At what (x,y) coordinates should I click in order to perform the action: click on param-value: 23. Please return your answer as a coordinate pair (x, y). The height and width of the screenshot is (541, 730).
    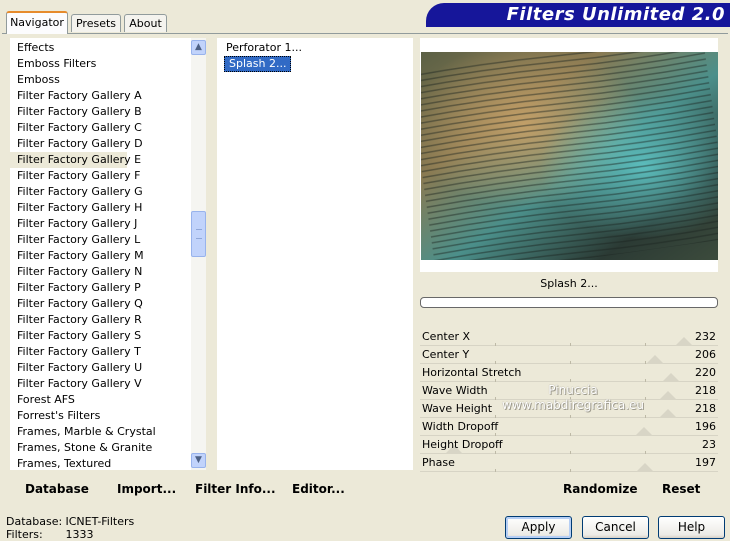
    Looking at the image, I should click on (709, 444).